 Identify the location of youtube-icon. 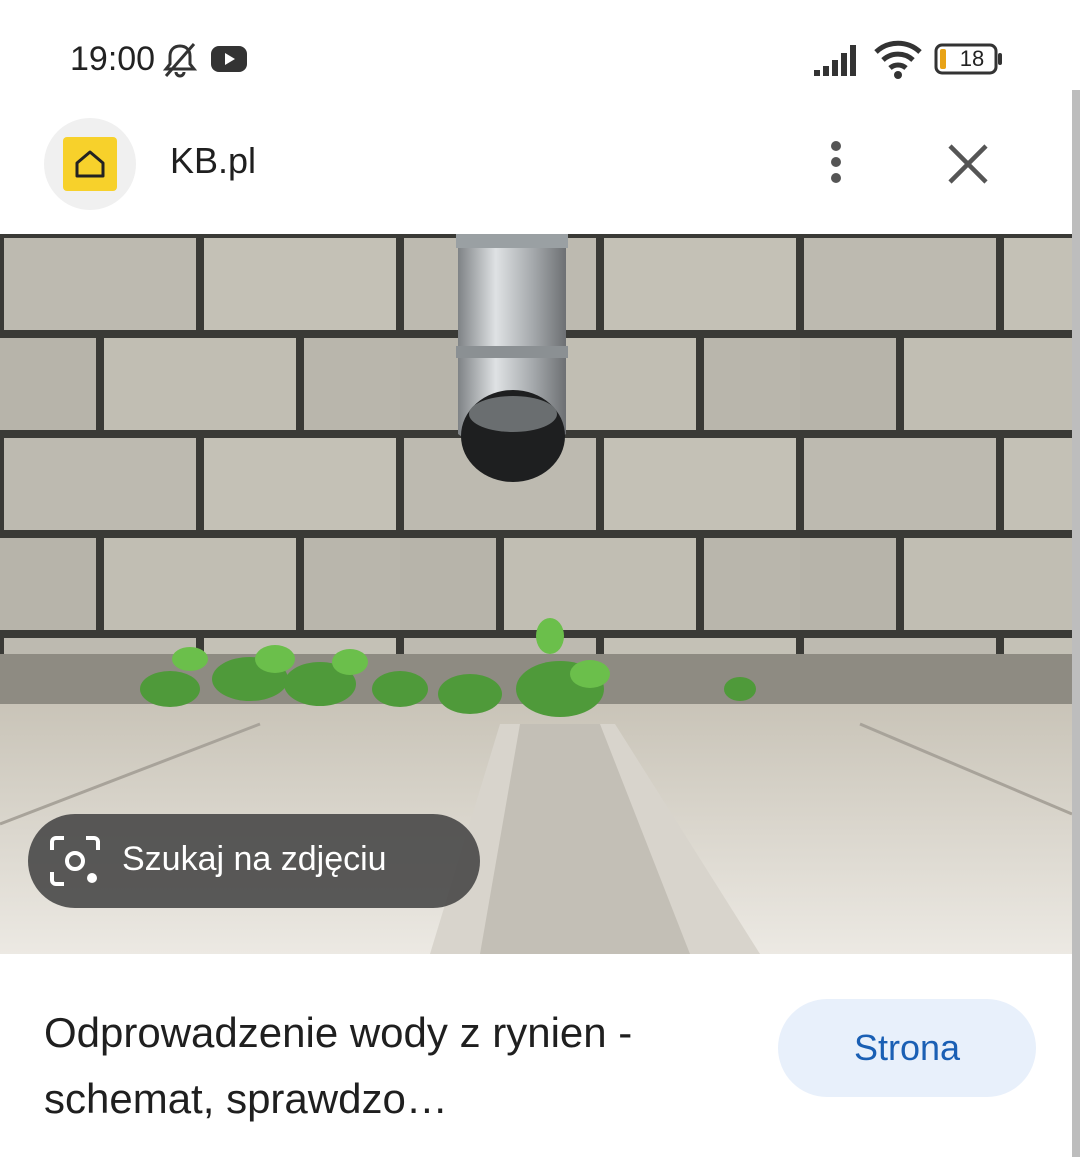
(229, 59).